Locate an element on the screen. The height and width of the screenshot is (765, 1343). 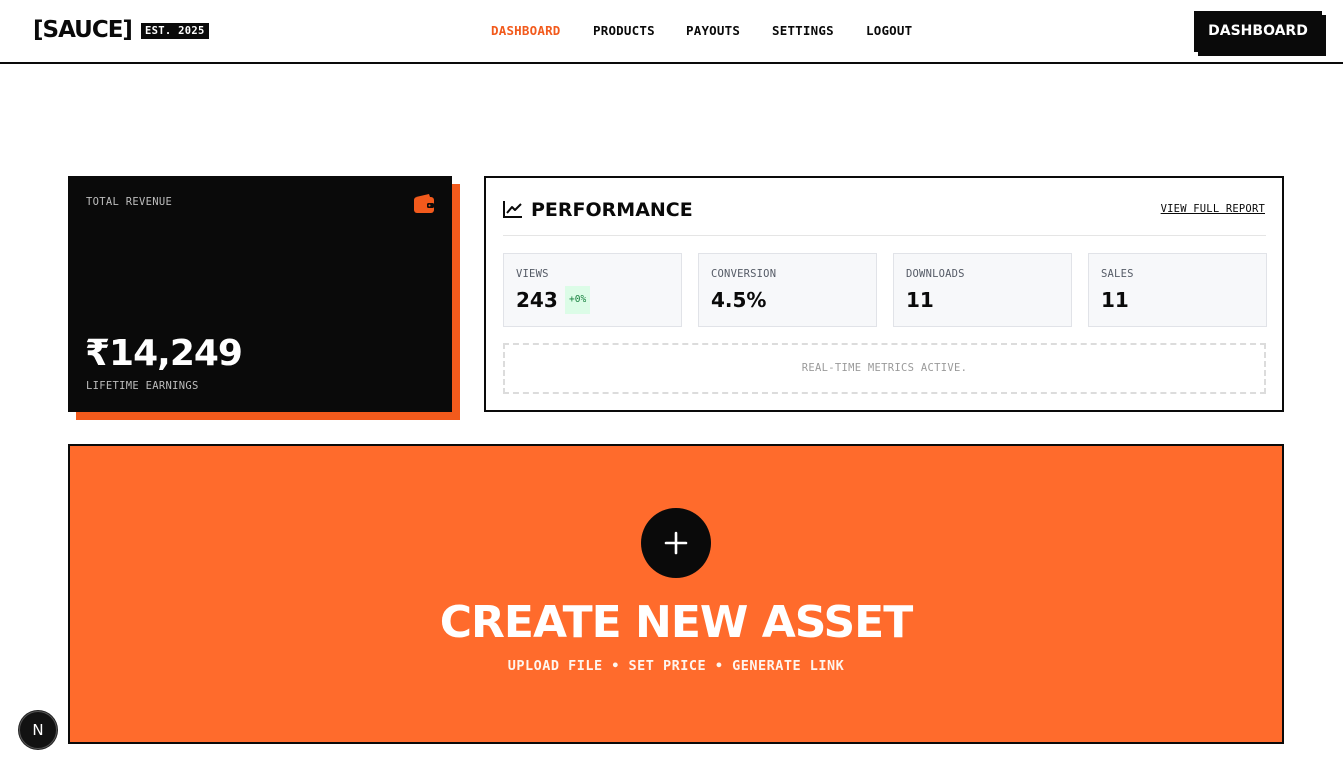
revenue-label: TOTAL REVENUE is located at coordinates (129, 202).